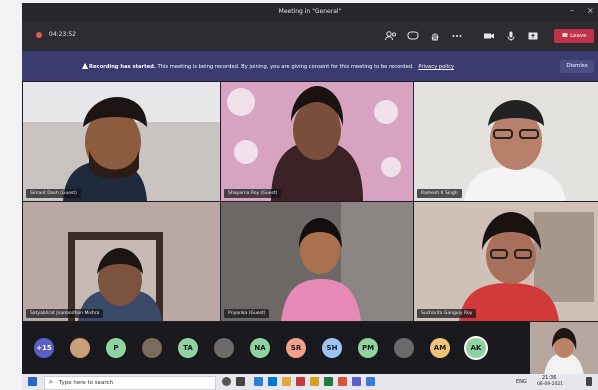  What do you see at coordinates (391, 36) in the screenshot?
I see `participants-icon` at bounding box center [391, 36].